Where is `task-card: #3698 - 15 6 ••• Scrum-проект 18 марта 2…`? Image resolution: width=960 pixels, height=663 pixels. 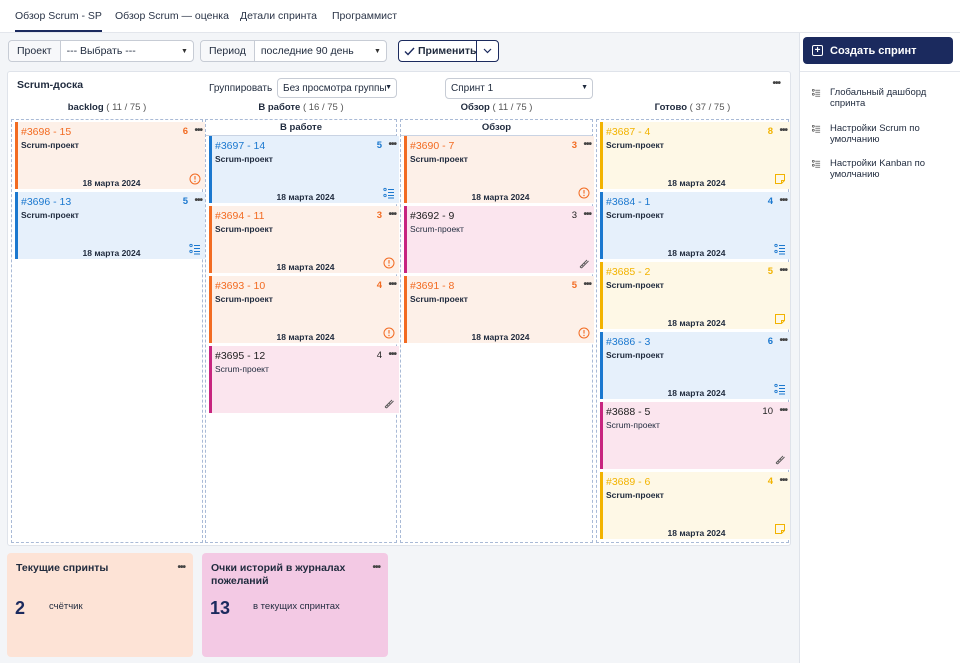 task-card: #3698 - 15 6 ••• Scrum-проект 18 марта 2… is located at coordinates (110, 155).